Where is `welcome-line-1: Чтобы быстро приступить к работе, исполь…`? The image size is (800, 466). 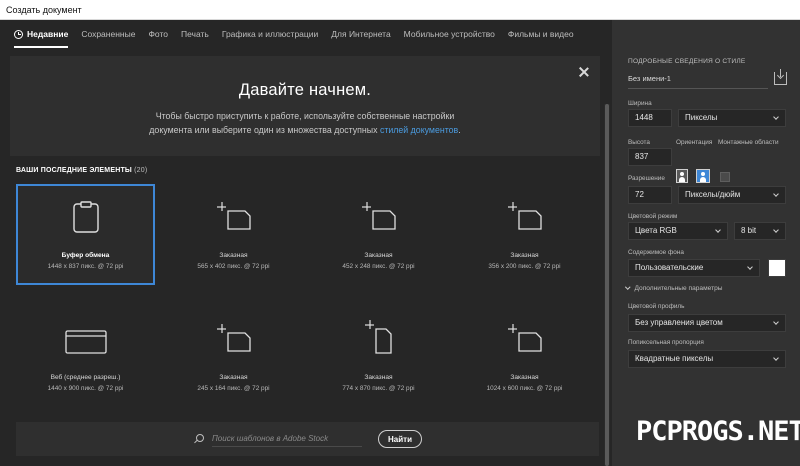
welcome-line-1: Чтобы быстро приступить к работе, исполь… is located at coordinates (305, 116).